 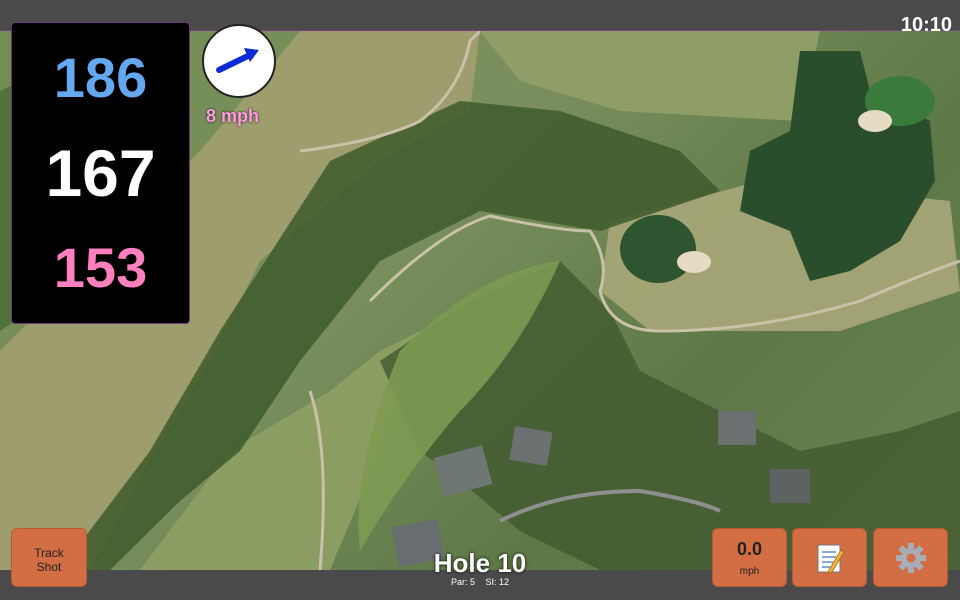 What do you see at coordinates (462, 582) in the screenshot?
I see `hole-par: Par: 5` at bounding box center [462, 582].